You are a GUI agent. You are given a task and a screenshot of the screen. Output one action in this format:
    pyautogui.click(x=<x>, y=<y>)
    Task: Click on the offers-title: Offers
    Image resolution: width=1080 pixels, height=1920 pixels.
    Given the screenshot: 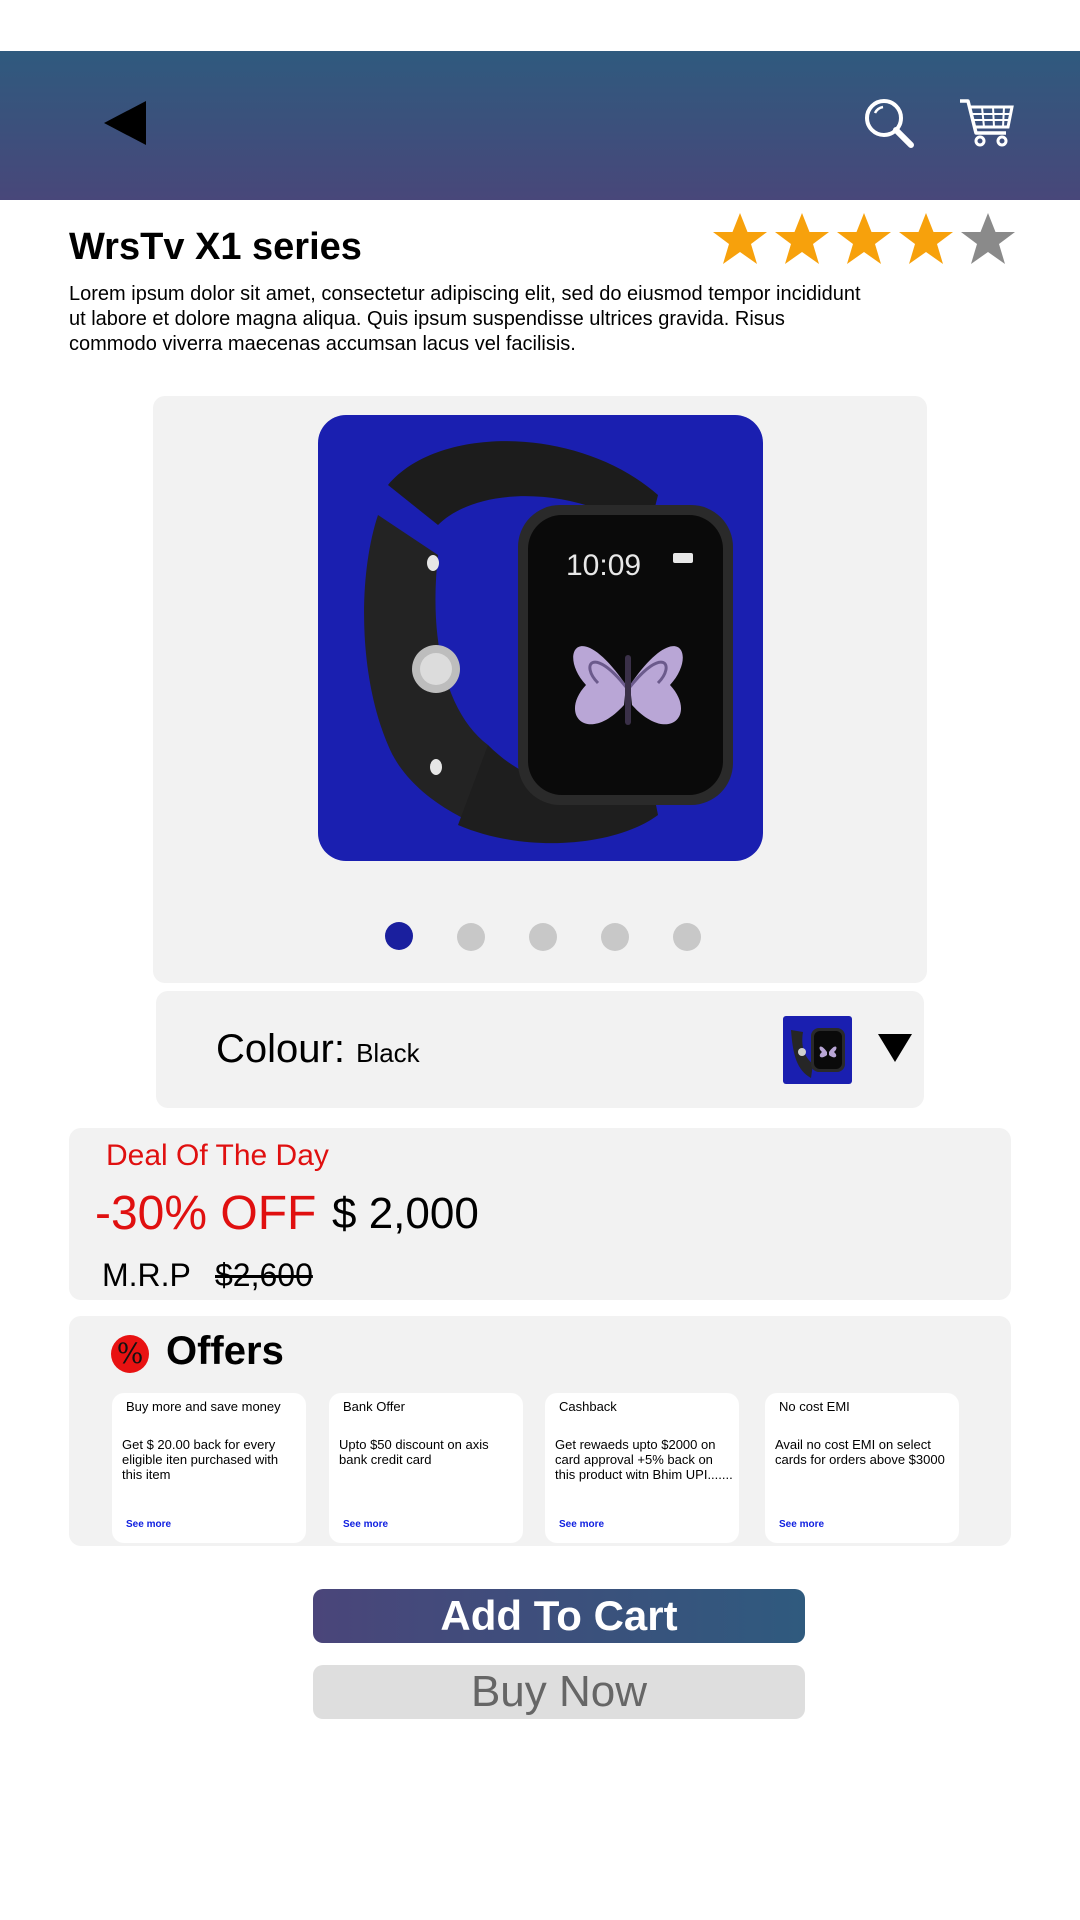 What is the action you would take?
    pyautogui.click(x=225, y=1351)
    